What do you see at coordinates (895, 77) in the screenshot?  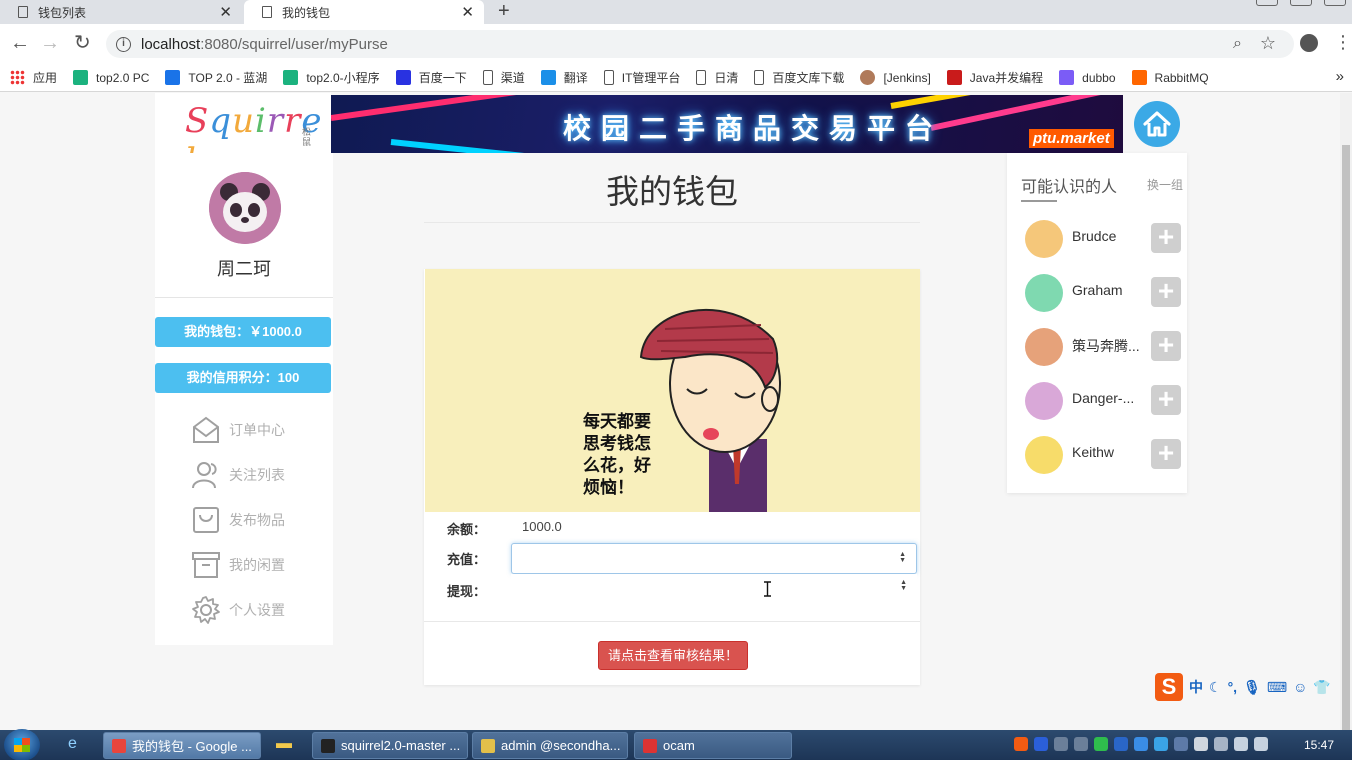 I see `bookmark-item: [Jenkins]` at bounding box center [895, 77].